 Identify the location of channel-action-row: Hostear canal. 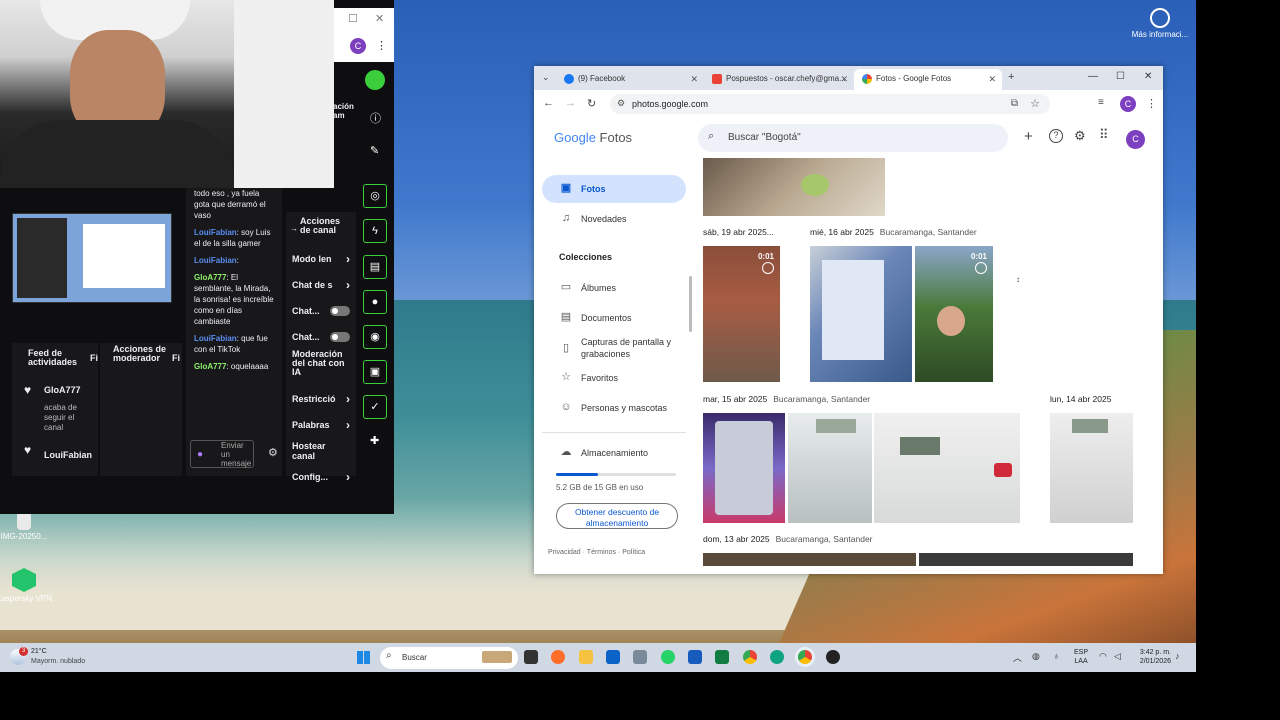
(321, 451).